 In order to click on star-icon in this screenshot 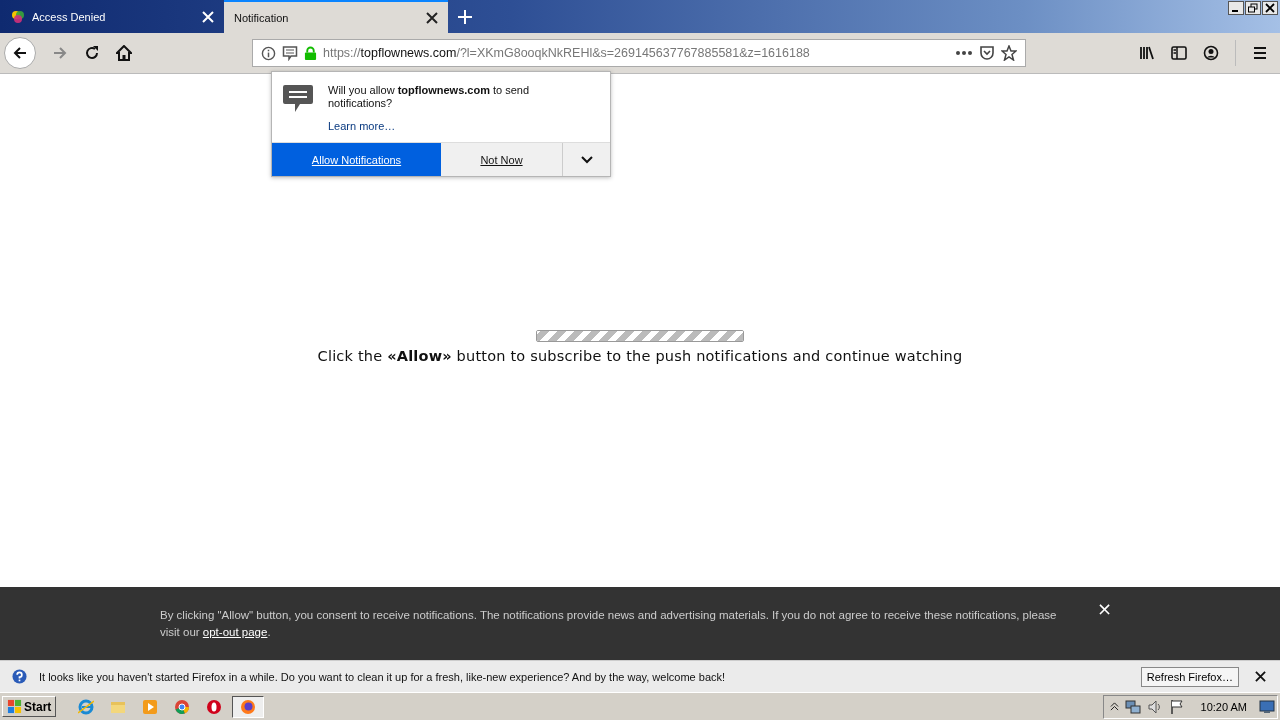, I will do `click(1009, 53)`.